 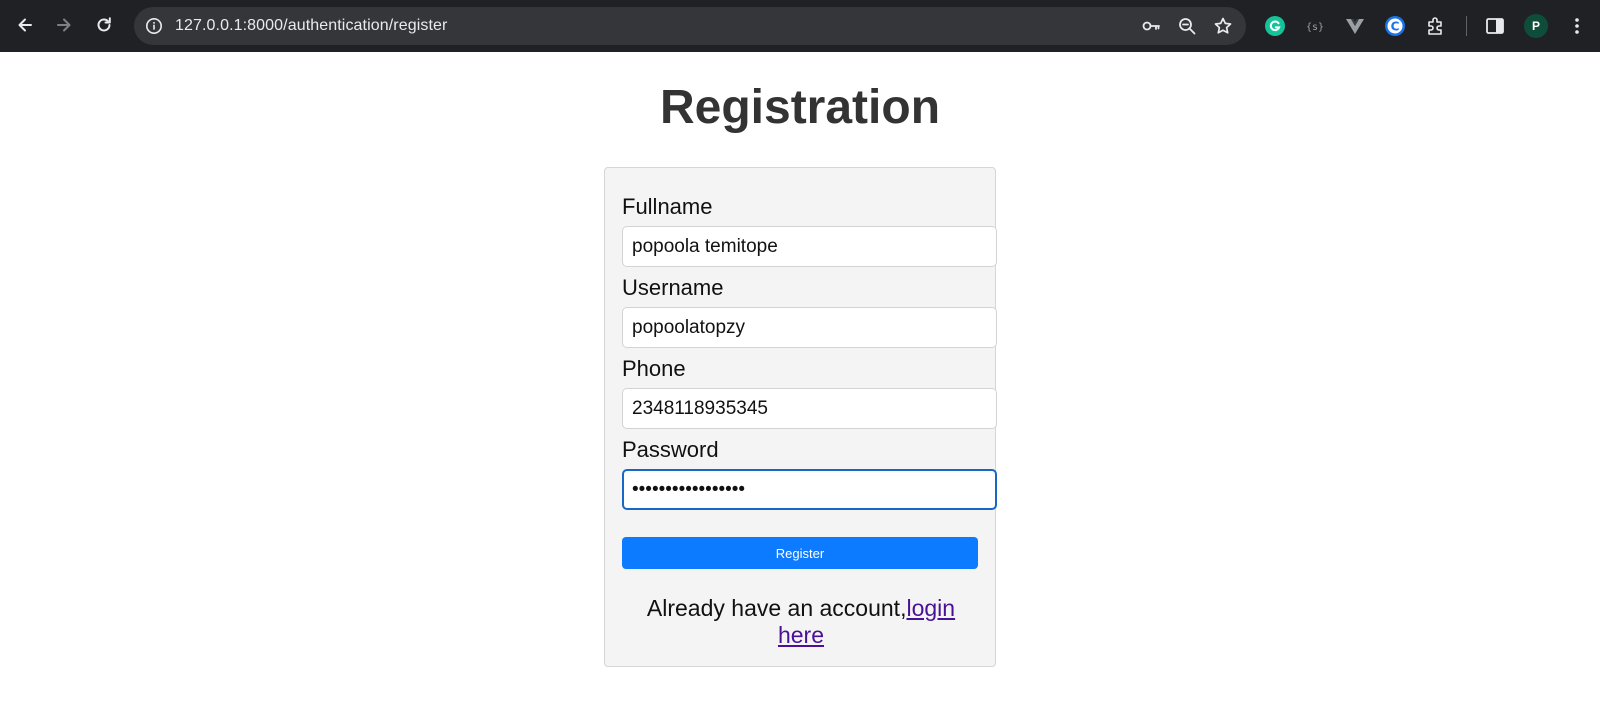 I want to click on browser-menu-button, so click(x=1577, y=26).